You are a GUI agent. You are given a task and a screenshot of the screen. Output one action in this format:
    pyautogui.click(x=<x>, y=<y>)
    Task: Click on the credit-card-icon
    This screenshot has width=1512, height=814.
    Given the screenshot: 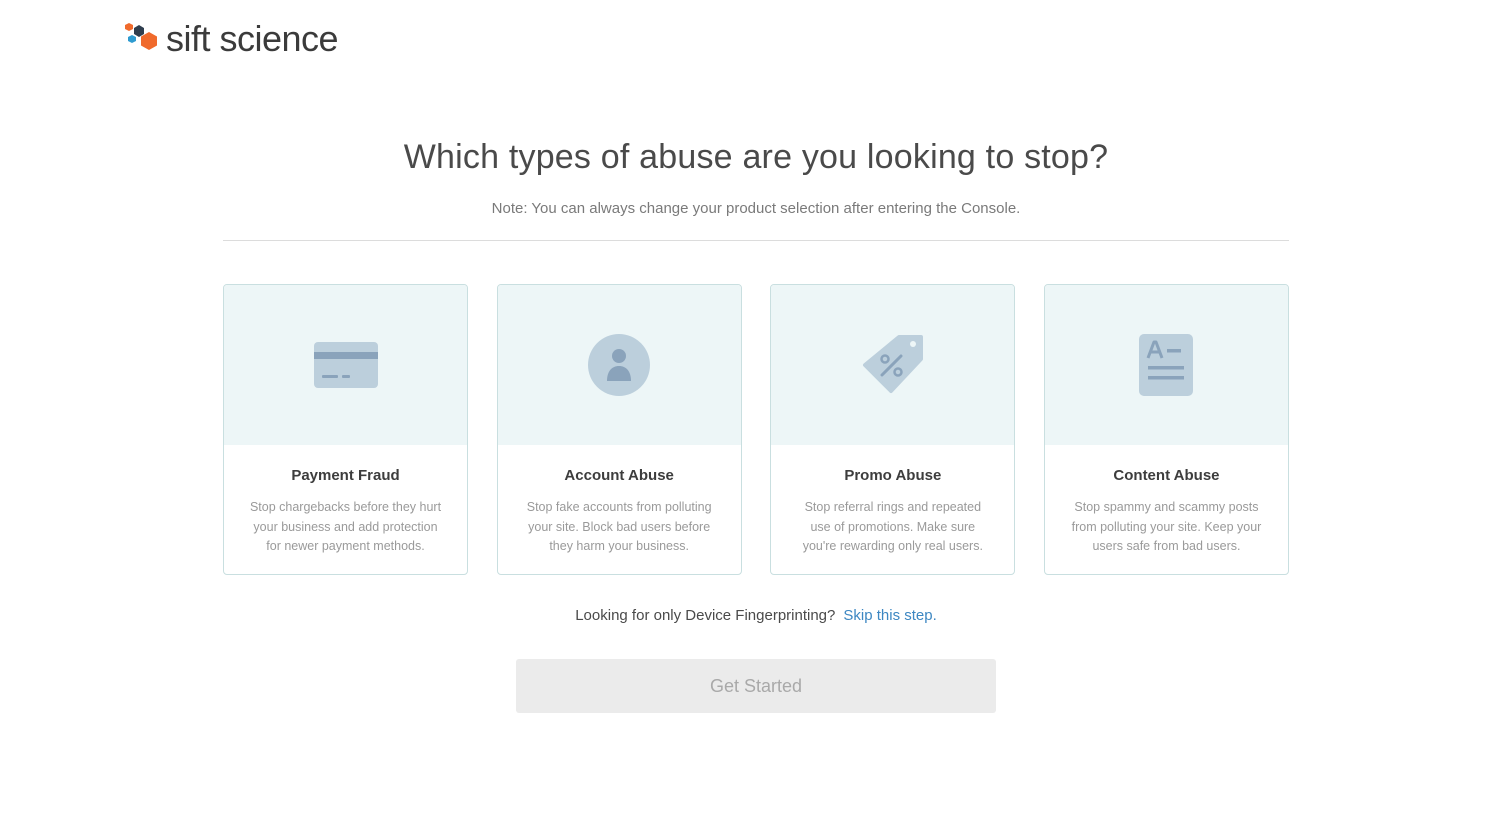 What is the action you would take?
    pyautogui.click(x=345, y=365)
    